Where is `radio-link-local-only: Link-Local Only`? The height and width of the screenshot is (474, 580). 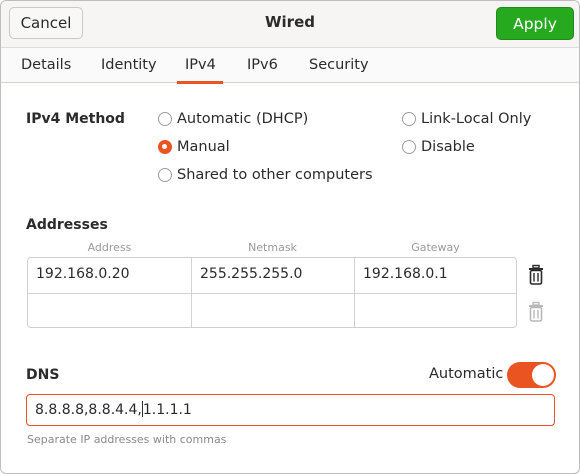
radio-link-local-only: Link-Local Only is located at coordinates (466, 119).